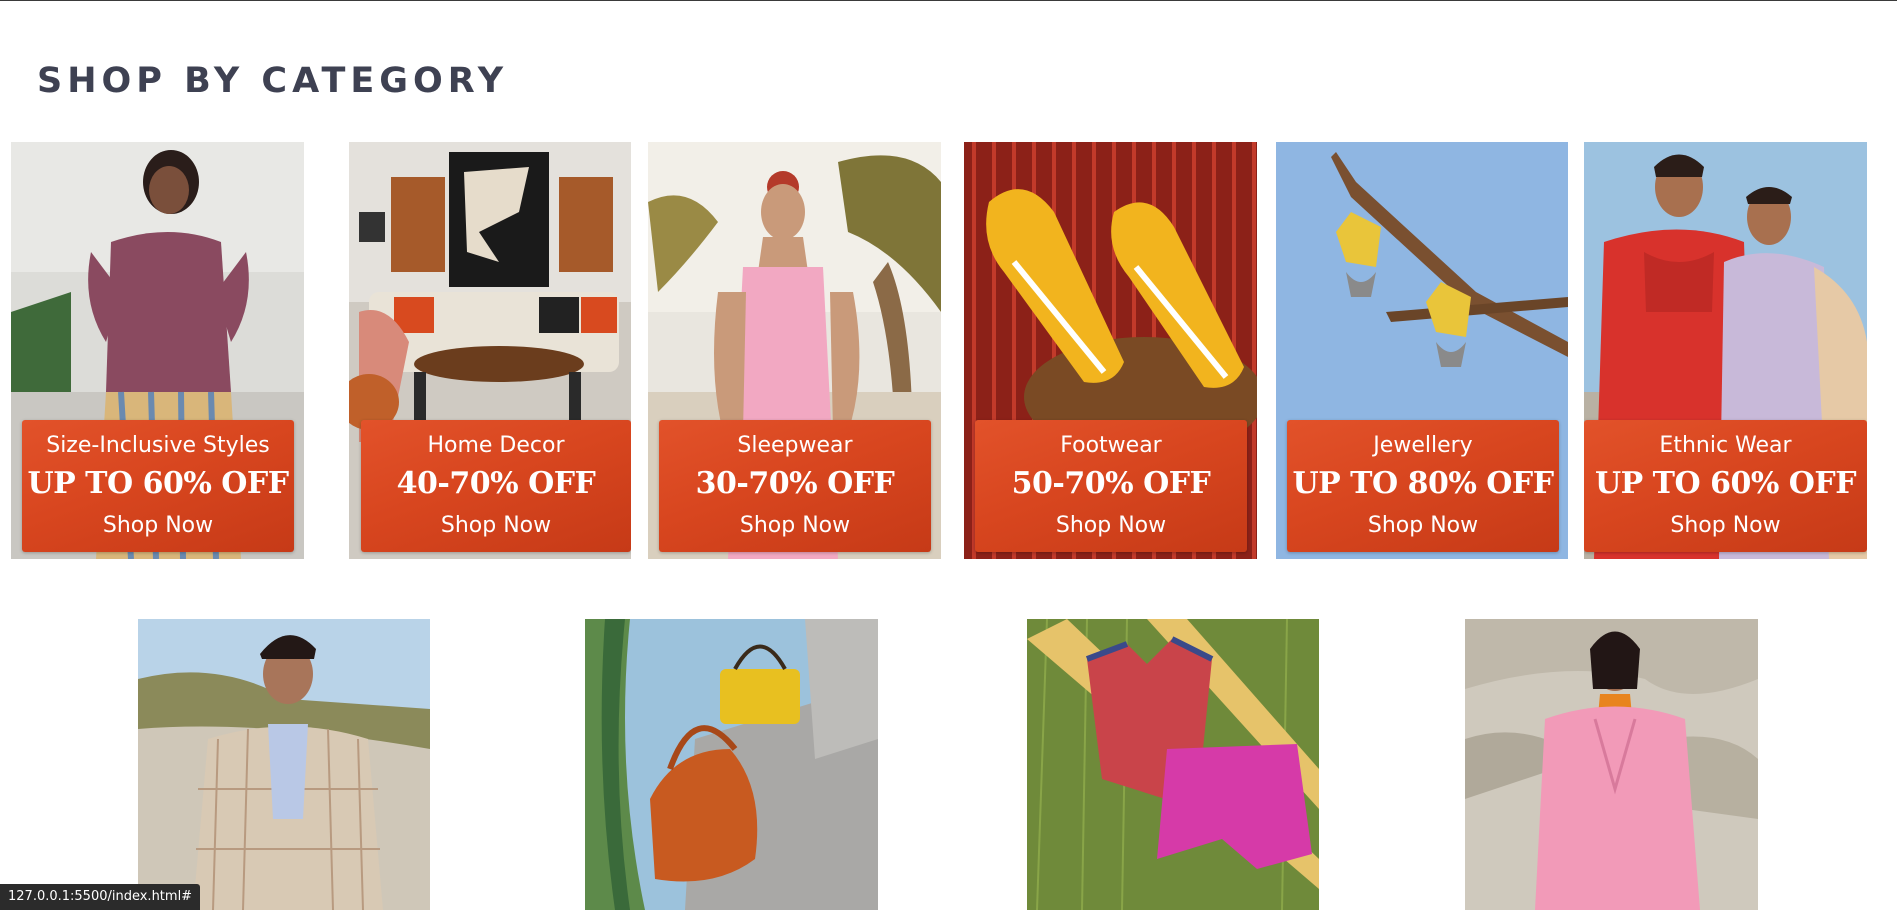 The width and height of the screenshot is (1897, 910). What do you see at coordinates (794, 350) in the screenshot?
I see `category-card-sleepwear: Sleepwear 30-70% OFF Shop Now` at bounding box center [794, 350].